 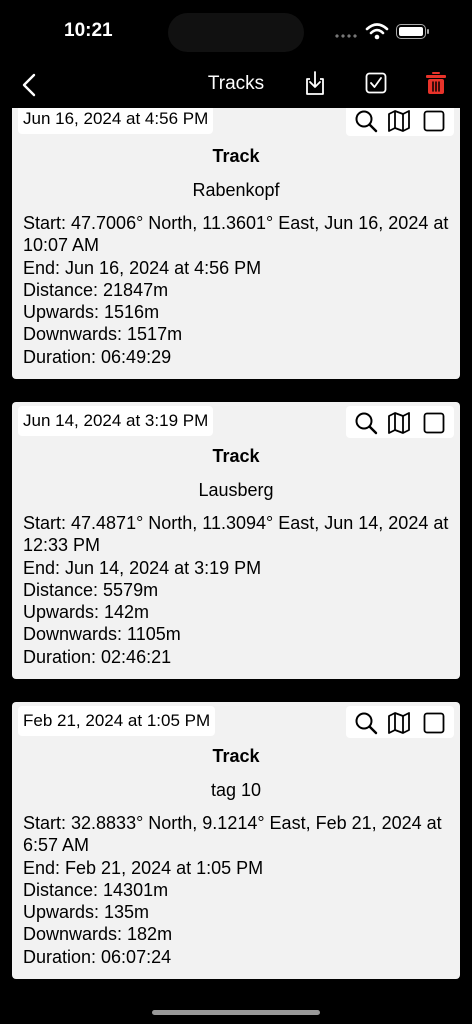 What do you see at coordinates (86, 612) in the screenshot?
I see `track-upwards: Upwards: 142m` at bounding box center [86, 612].